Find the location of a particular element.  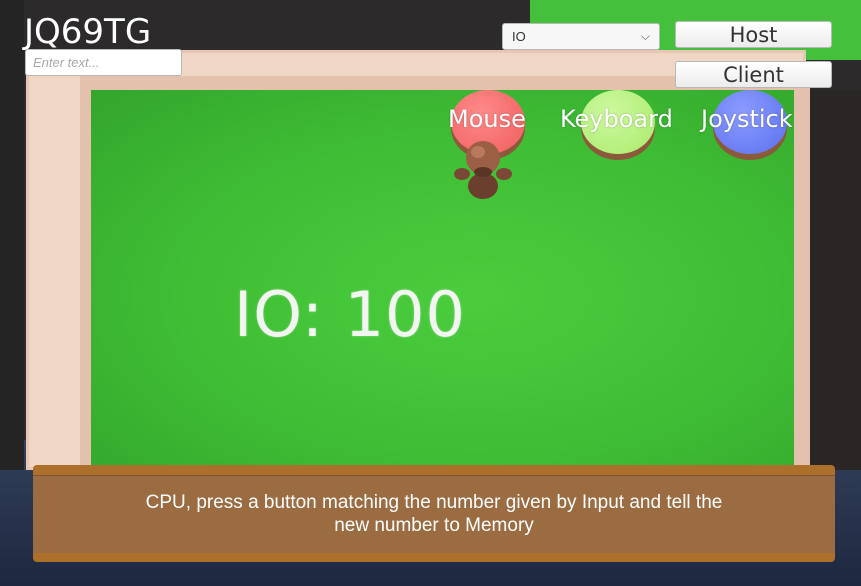

chevron-down-icon: ⌵ is located at coordinates (645, 36).